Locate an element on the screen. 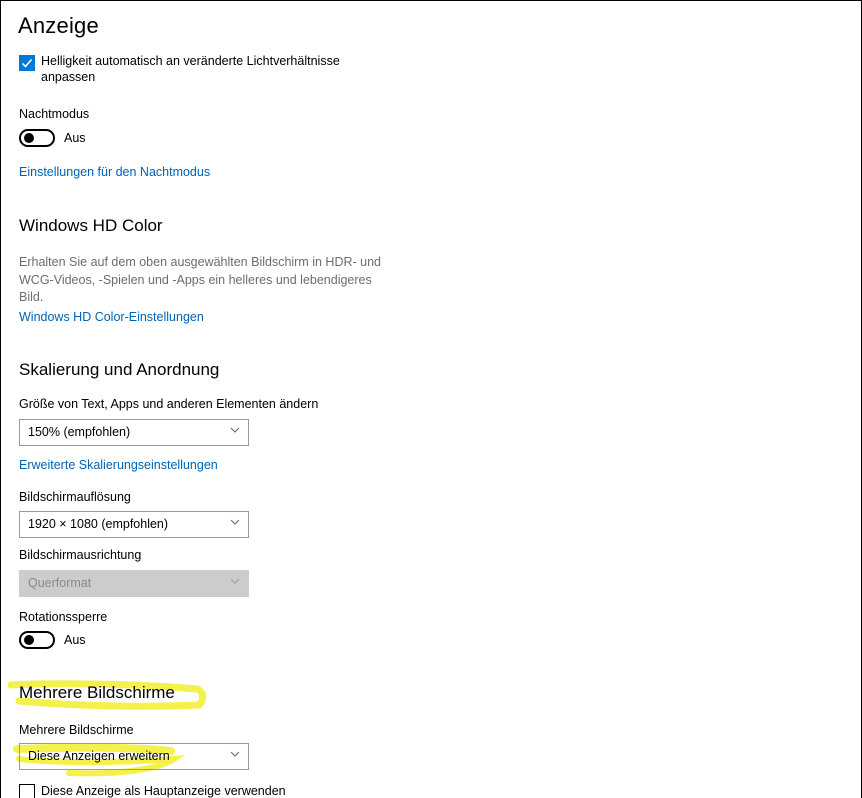 The image size is (862, 798). orientation-label: Bildschirmausrichtung is located at coordinates (80, 555).